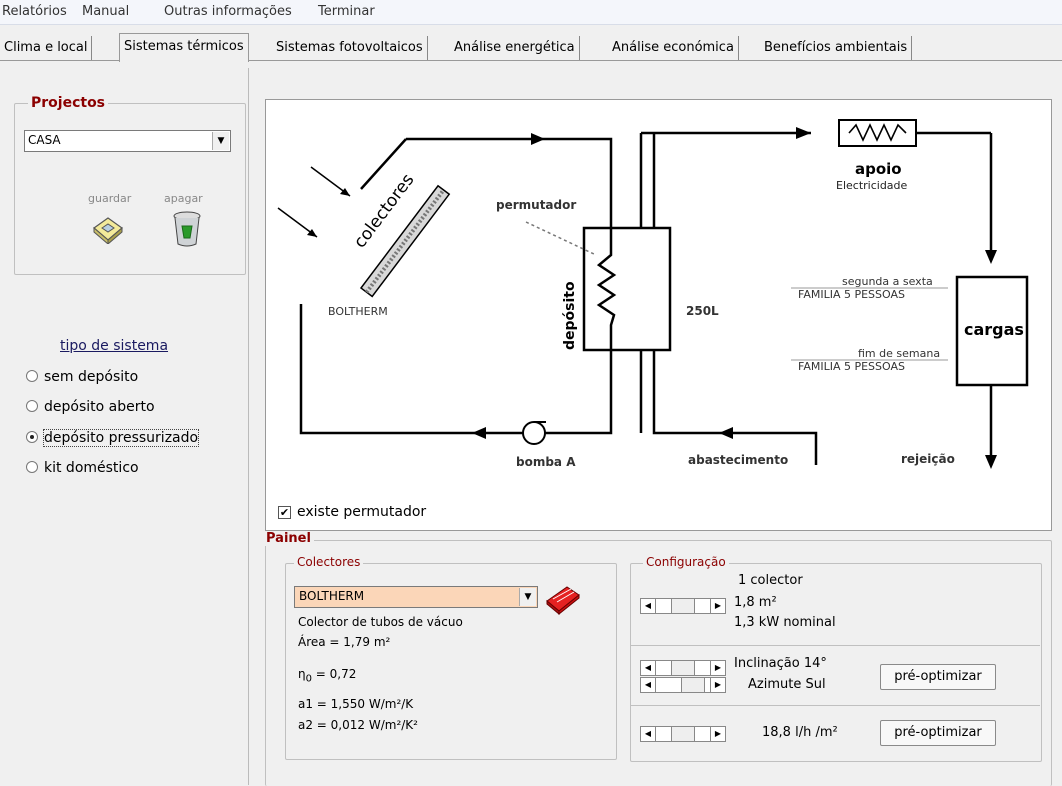 Image resolution: width=1062 pixels, height=786 pixels. Describe the element at coordinates (34, 11) in the screenshot. I see `menu-relatorios: Relatórios` at that location.